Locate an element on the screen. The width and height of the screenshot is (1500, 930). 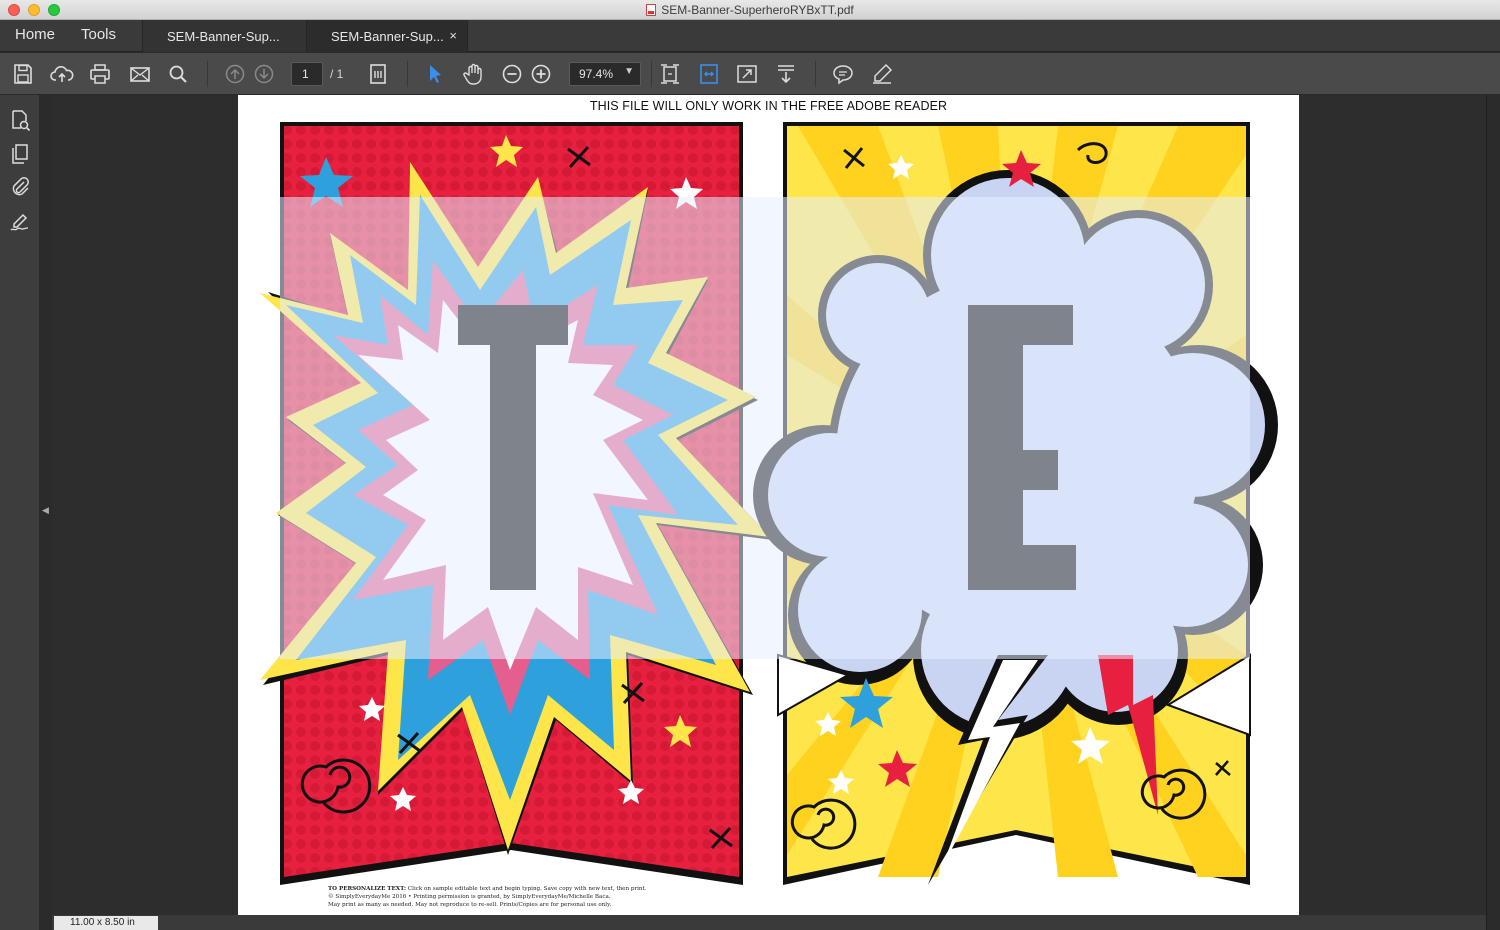
collapse-panel-icon: ◀ is located at coordinates (47, 512).